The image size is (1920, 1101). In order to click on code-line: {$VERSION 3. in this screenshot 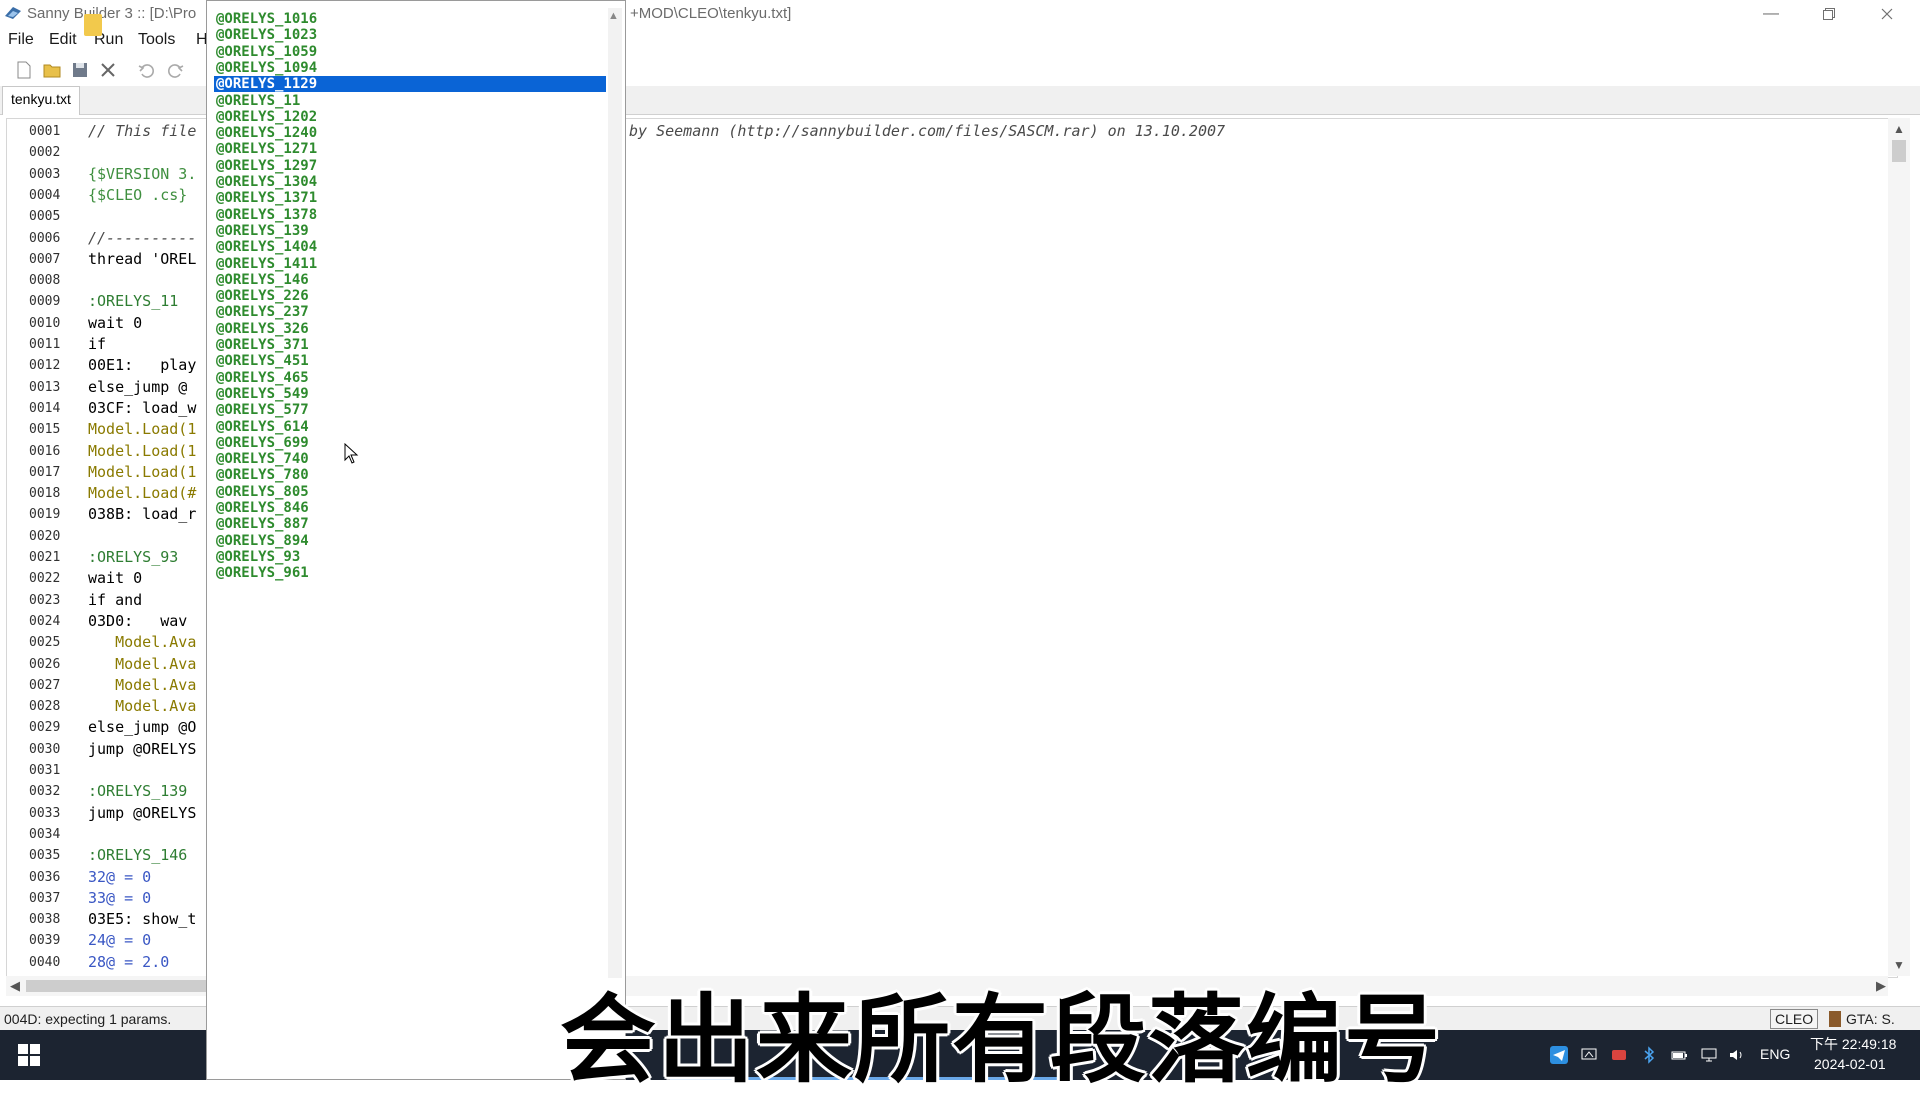, I will do `click(142, 174)`.